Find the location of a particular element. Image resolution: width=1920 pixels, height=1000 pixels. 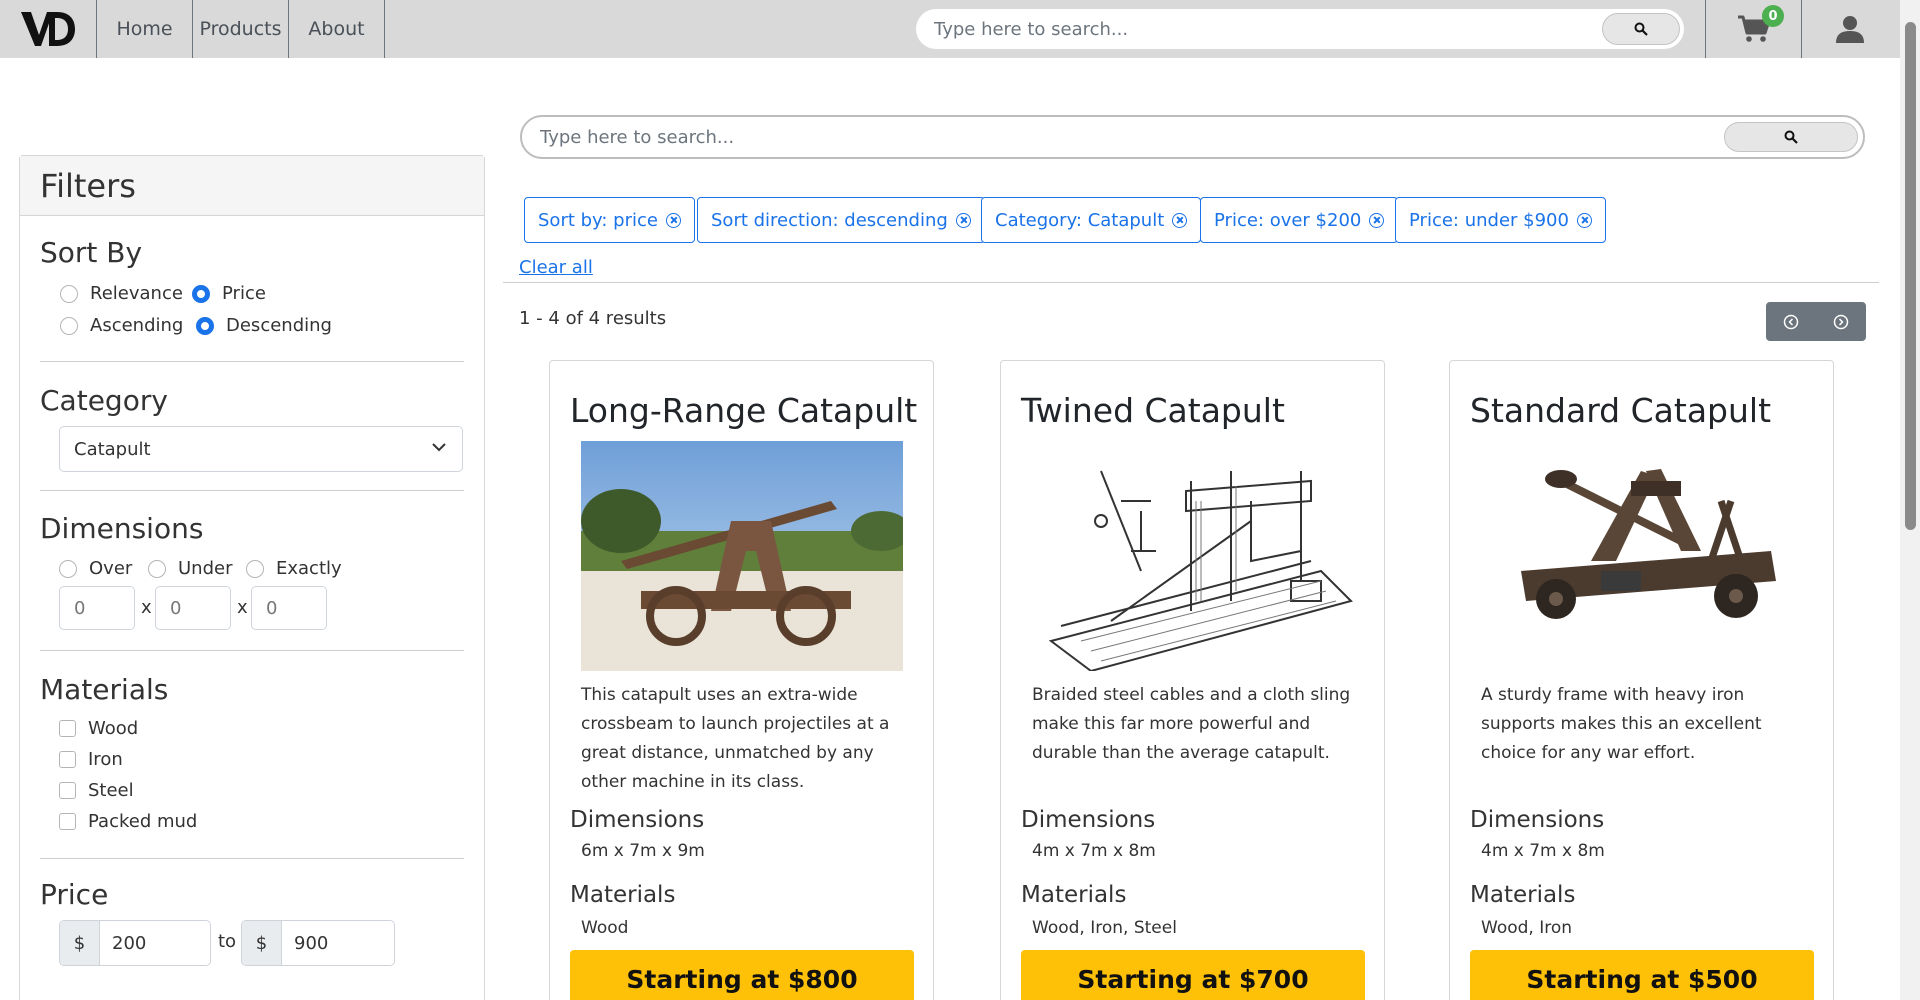

user-button is located at coordinates (1849, 29).